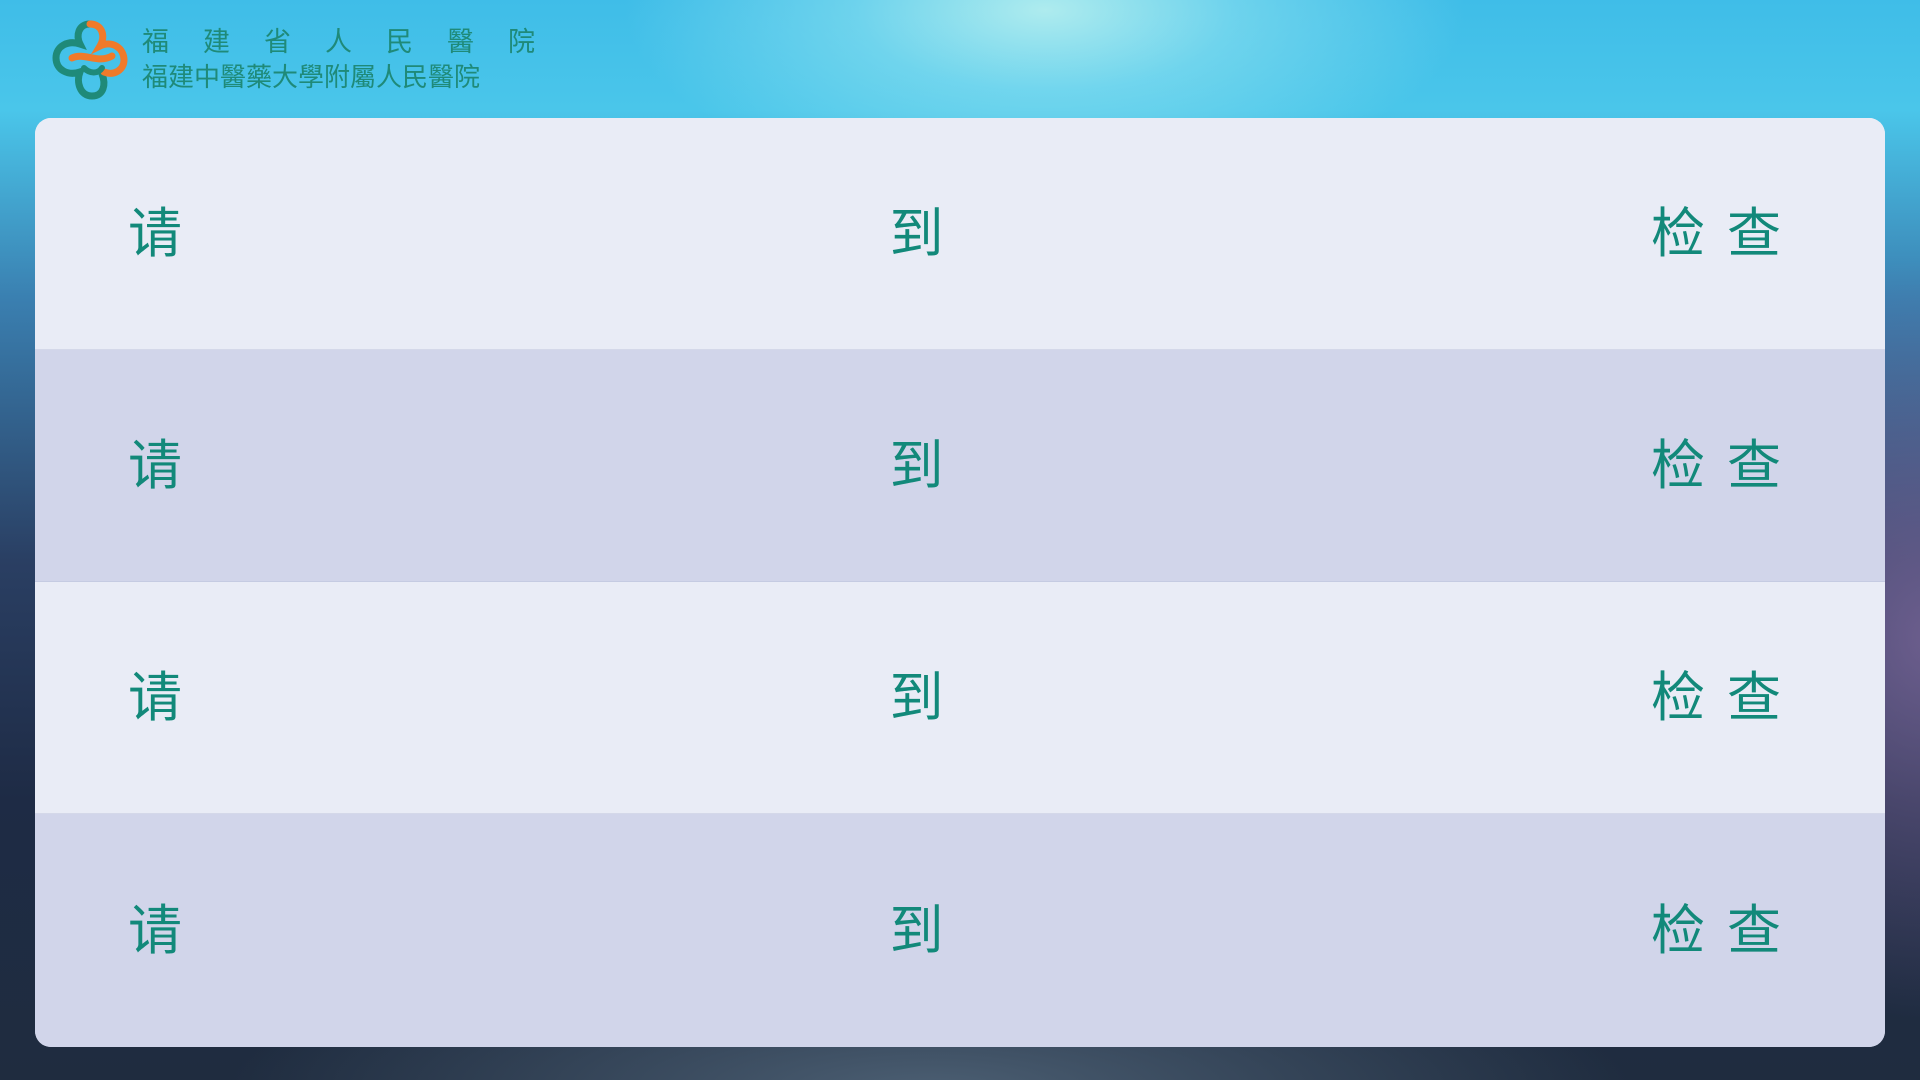  Describe the element at coordinates (90, 60) in the screenshot. I see `hospital-cross-logo-icon` at that location.